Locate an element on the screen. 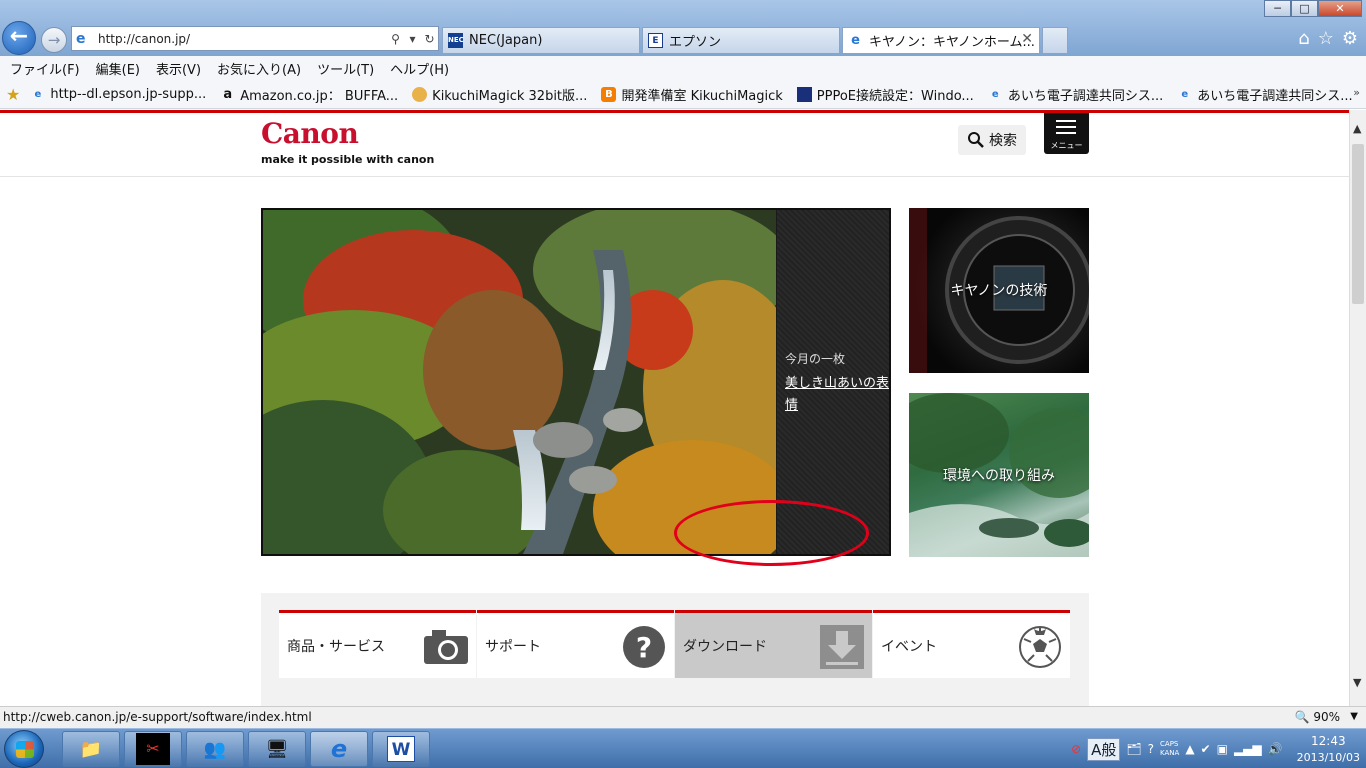 The width and height of the screenshot is (1366, 768). scroll-up-icon: ▲ is located at coordinates (1357, 128).